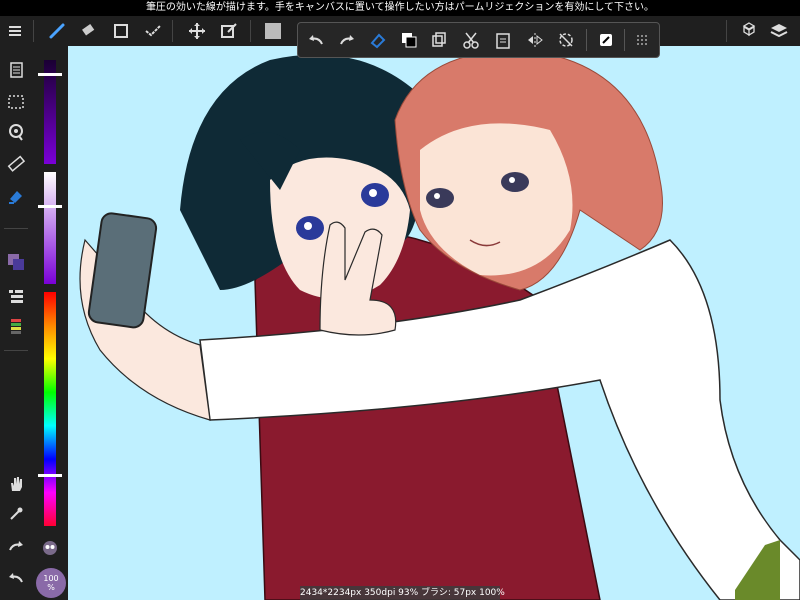 The height and width of the screenshot is (600, 800). What do you see at coordinates (50, 112) in the screenshot?
I see `size-slider` at bounding box center [50, 112].